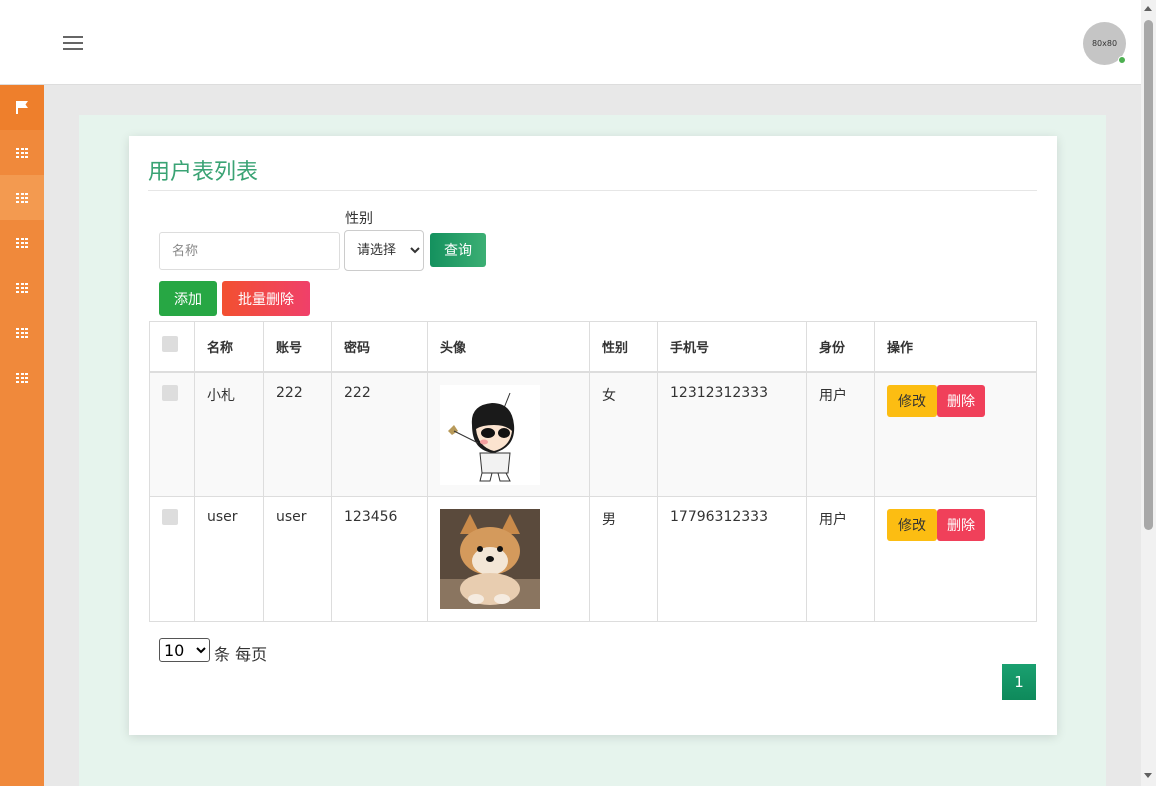  Describe the element at coordinates (732, 559) in the screenshot. I see `cell-phone: 17796312333` at that location.